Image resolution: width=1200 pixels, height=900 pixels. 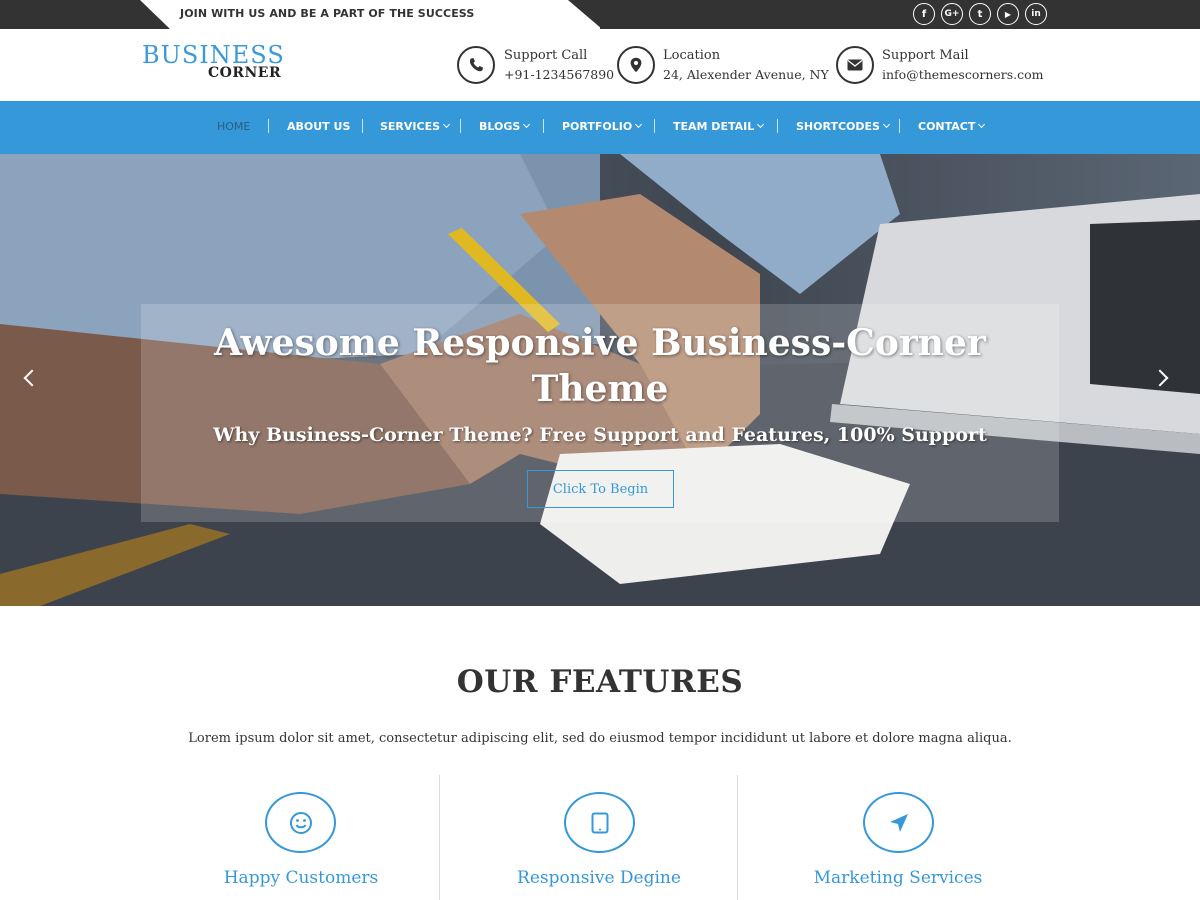 I want to click on support-call-value: +91-1234567890, so click(x=559, y=74).